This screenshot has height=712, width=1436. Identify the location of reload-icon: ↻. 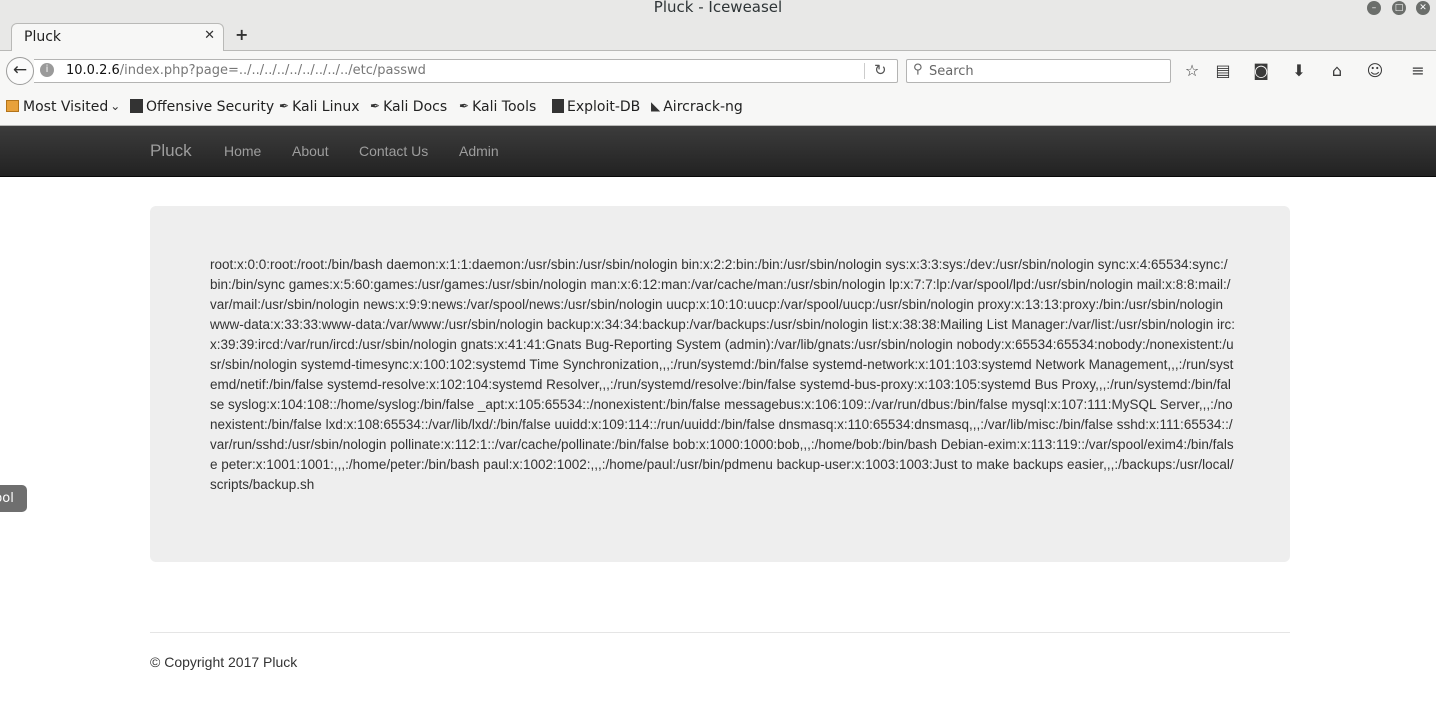
(880, 70).